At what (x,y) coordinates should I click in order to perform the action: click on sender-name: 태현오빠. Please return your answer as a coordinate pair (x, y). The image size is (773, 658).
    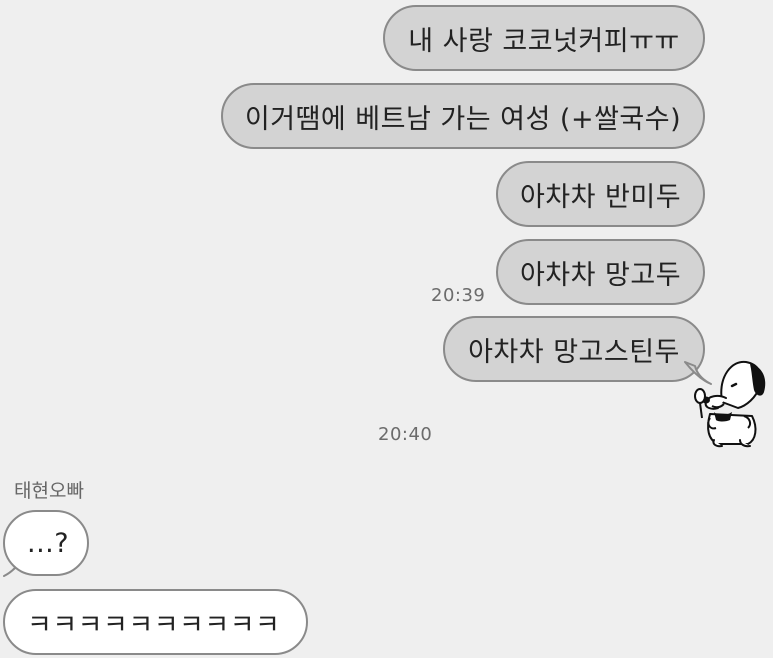
    Looking at the image, I should click on (49, 489).